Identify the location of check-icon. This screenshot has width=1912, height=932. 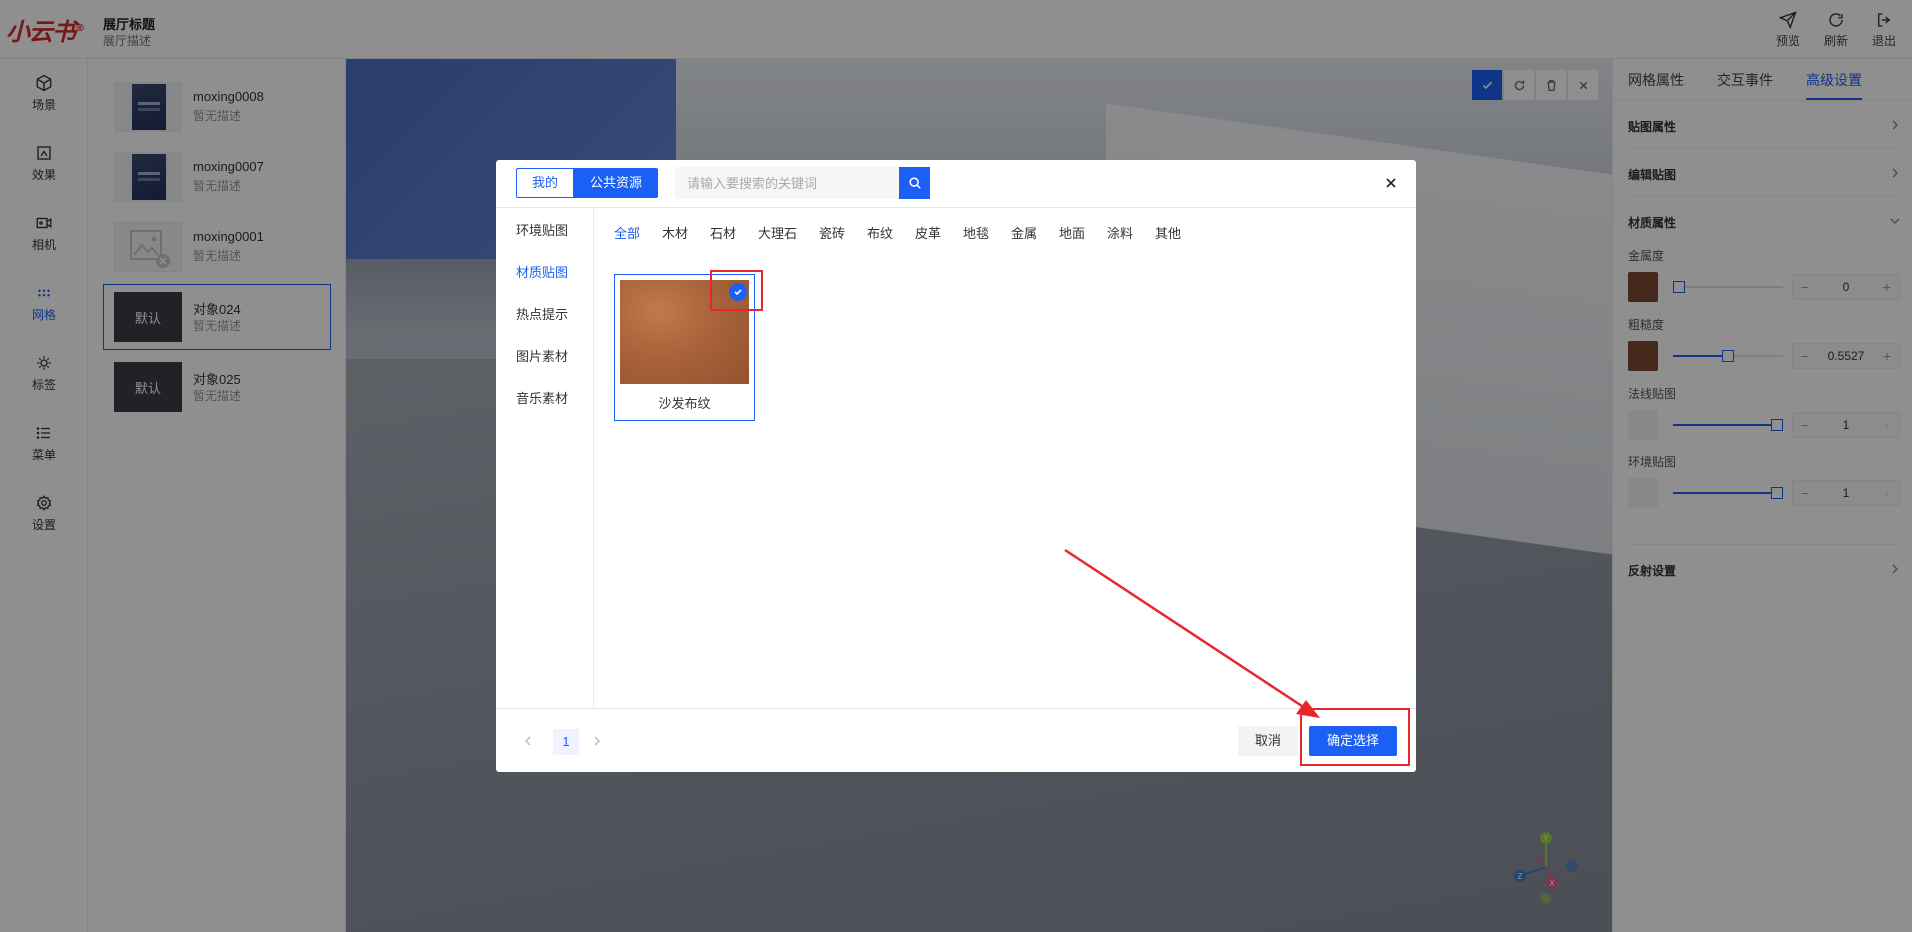
(738, 292).